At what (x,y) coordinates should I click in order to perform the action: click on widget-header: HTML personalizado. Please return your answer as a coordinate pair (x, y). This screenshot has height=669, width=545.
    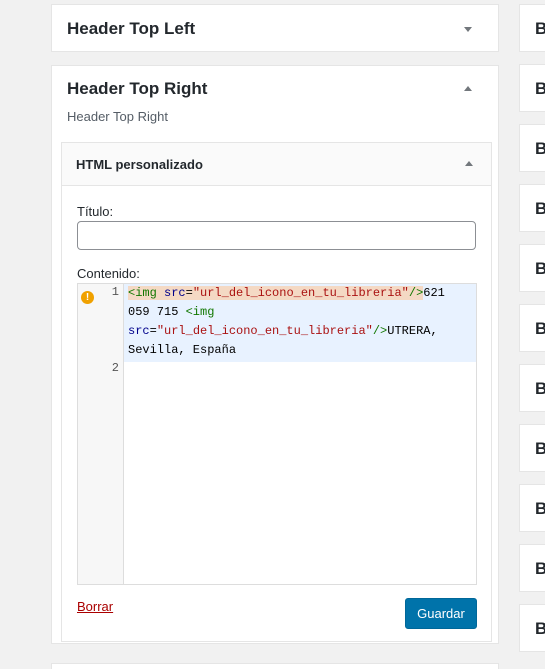
    Looking at the image, I should click on (276, 164).